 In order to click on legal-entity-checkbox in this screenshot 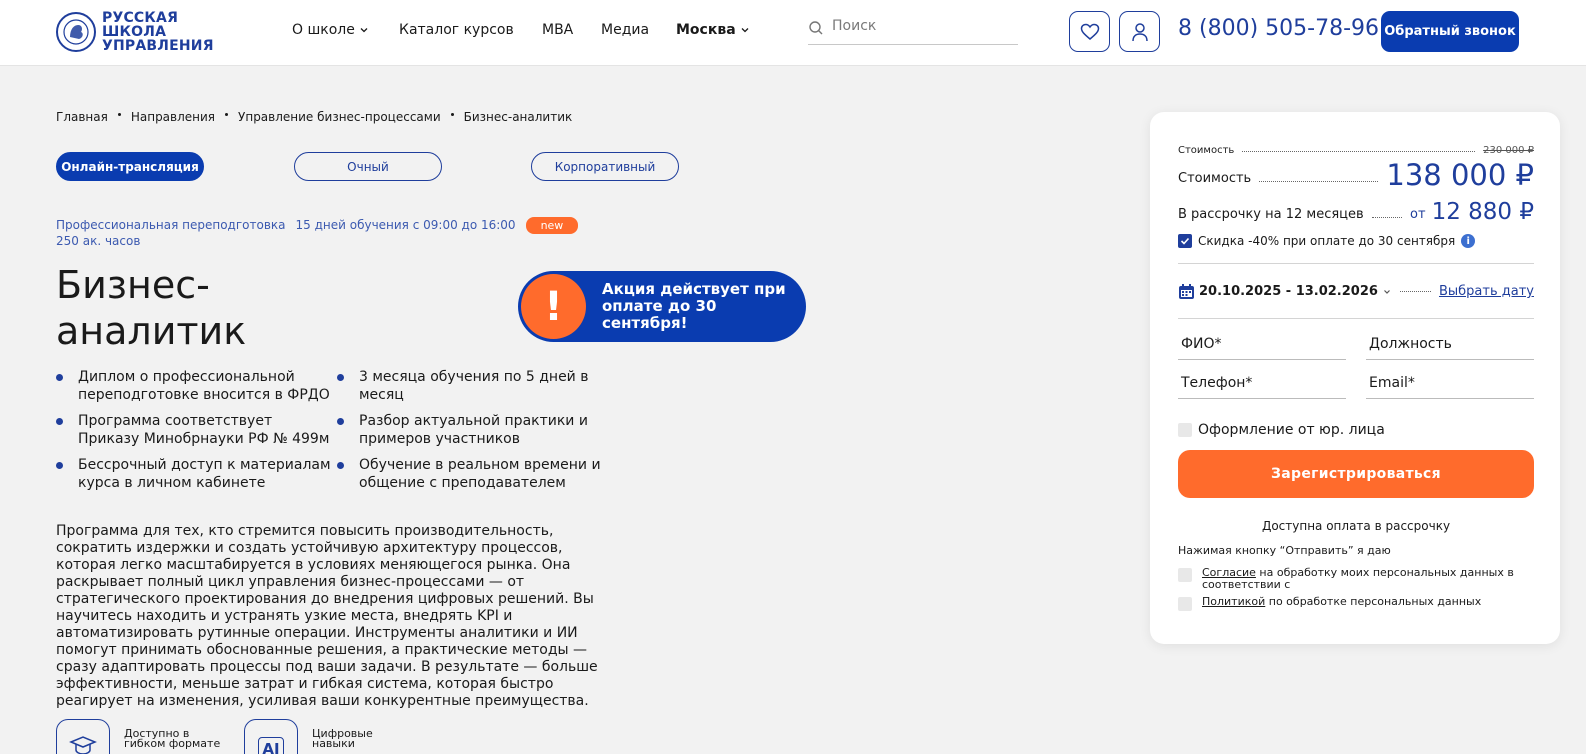, I will do `click(1185, 430)`.